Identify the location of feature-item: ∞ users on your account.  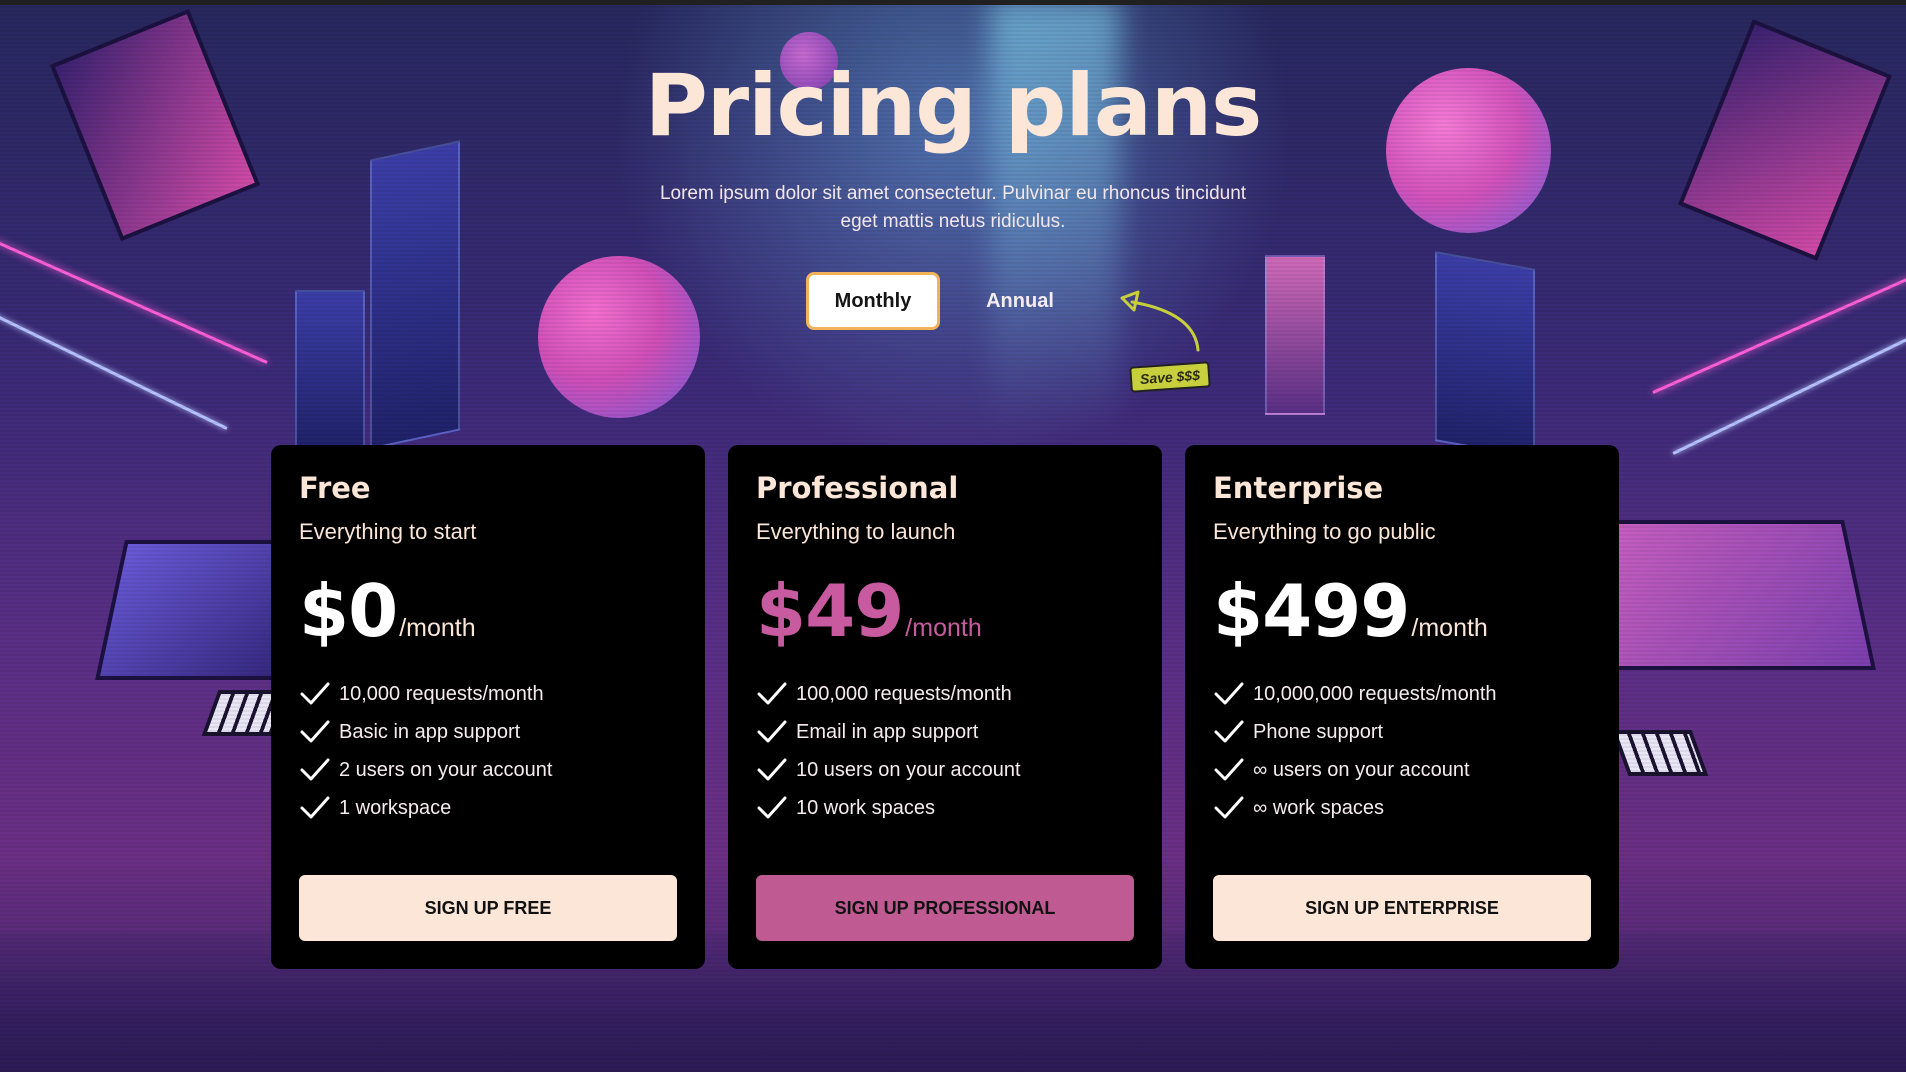
(1402, 770).